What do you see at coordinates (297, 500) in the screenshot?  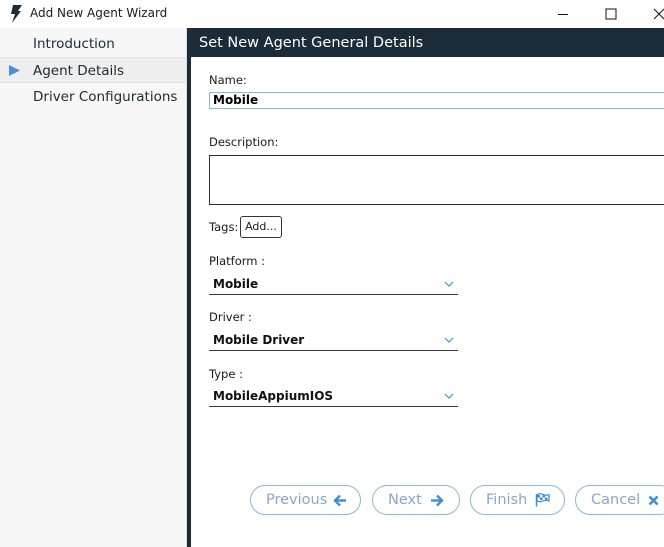 I see `previous-button-label: Previous` at bounding box center [297, 500].